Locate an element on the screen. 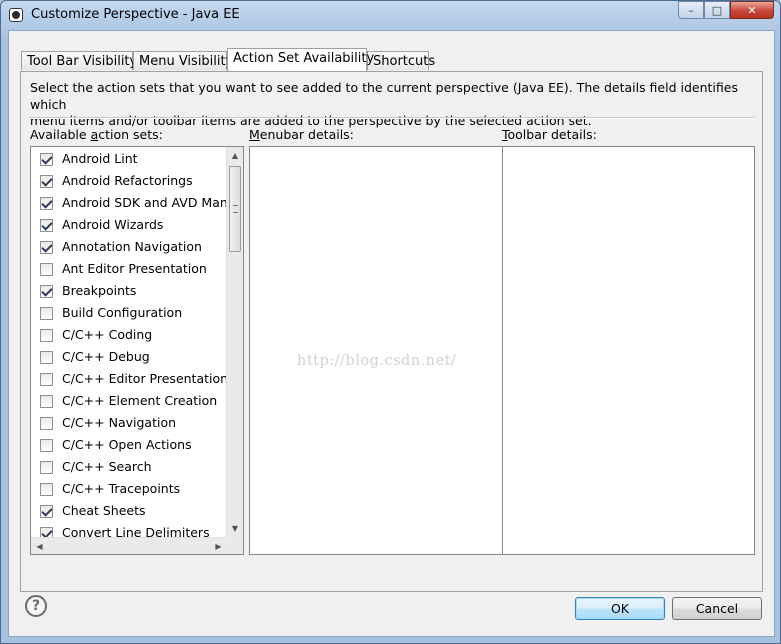  toolbar-details-label: Toolbar details: is located at coordinates (549, 134).